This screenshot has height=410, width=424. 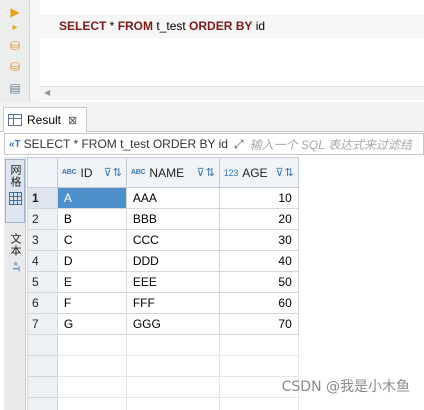 I want to click on filter-input: 输入一个 SQL 表达式来过滤结, so click(x=331, y=144).